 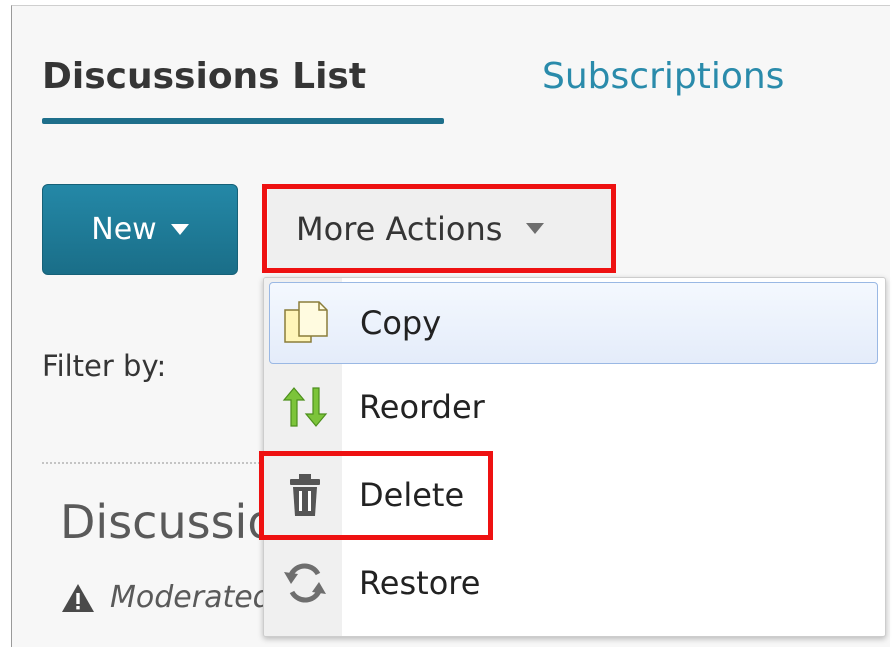 What do you see at coordinates (412, 495) in the screenshot?
I see `menu-item-label: Delete` at bounding box center [412, 495].